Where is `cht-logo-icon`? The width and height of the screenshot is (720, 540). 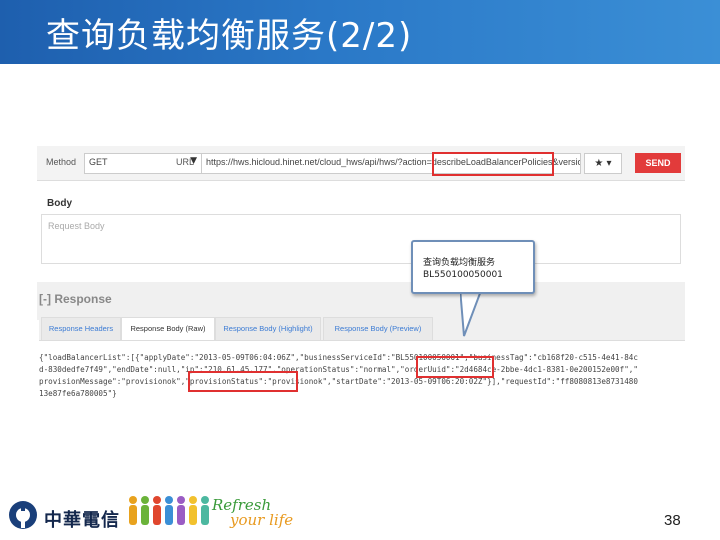 cht-logo-icon is located at coordinates (23, 515).